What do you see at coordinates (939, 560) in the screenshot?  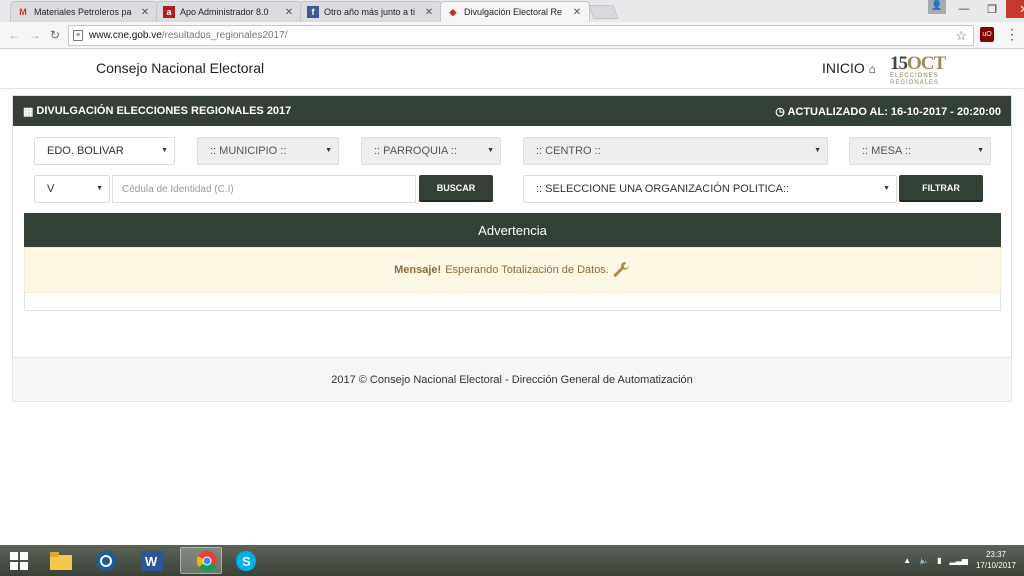 I see `battery-icon: ▮` at bounding box center [939, 560].